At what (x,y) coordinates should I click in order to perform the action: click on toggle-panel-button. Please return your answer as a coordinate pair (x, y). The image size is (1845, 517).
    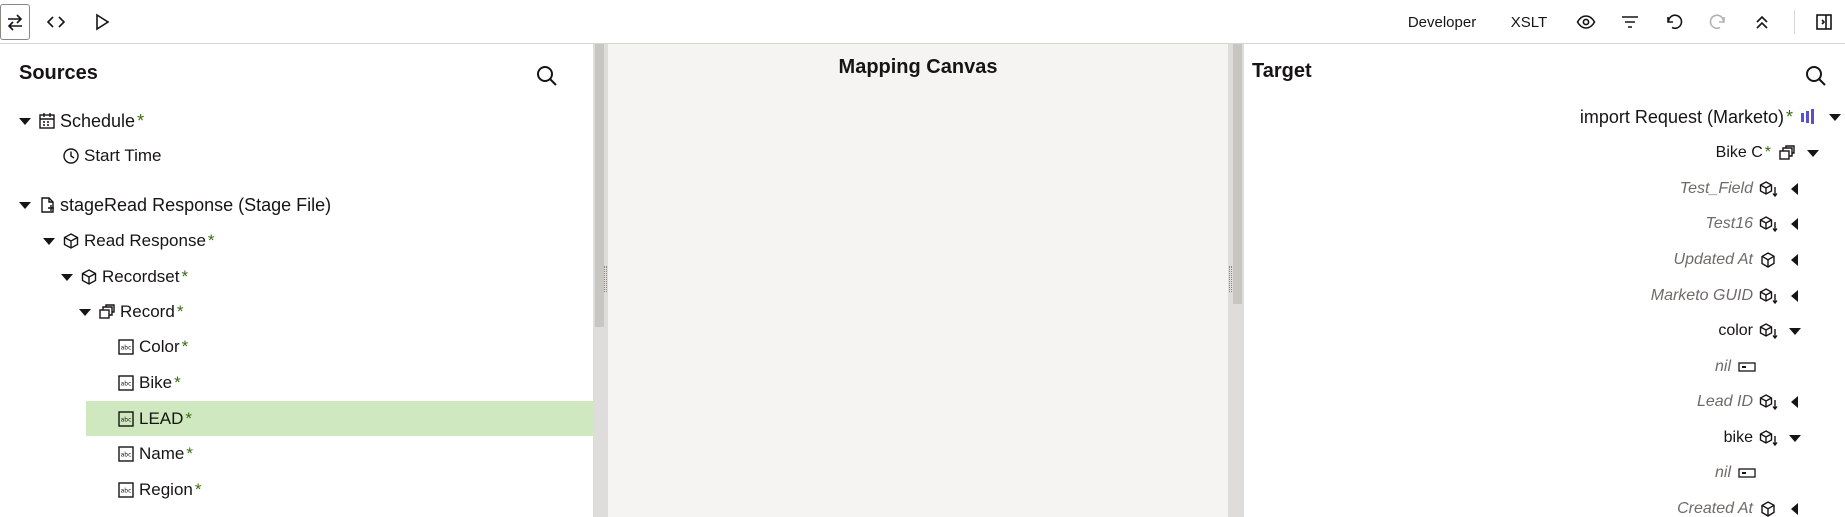
    Looking at the image, I should click on (1824, 22).